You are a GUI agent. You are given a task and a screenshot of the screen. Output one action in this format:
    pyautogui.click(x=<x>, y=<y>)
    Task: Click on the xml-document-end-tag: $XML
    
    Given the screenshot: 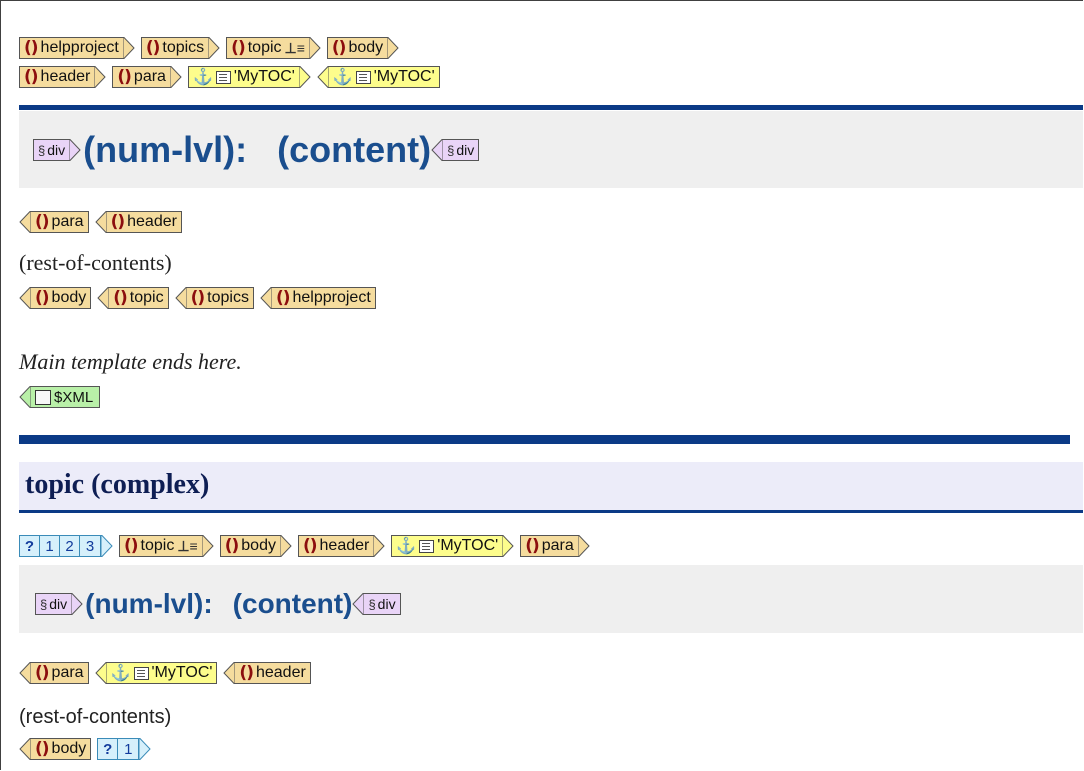 What is the action you would take?
    pyautogui.click(x=60, y=397)
    